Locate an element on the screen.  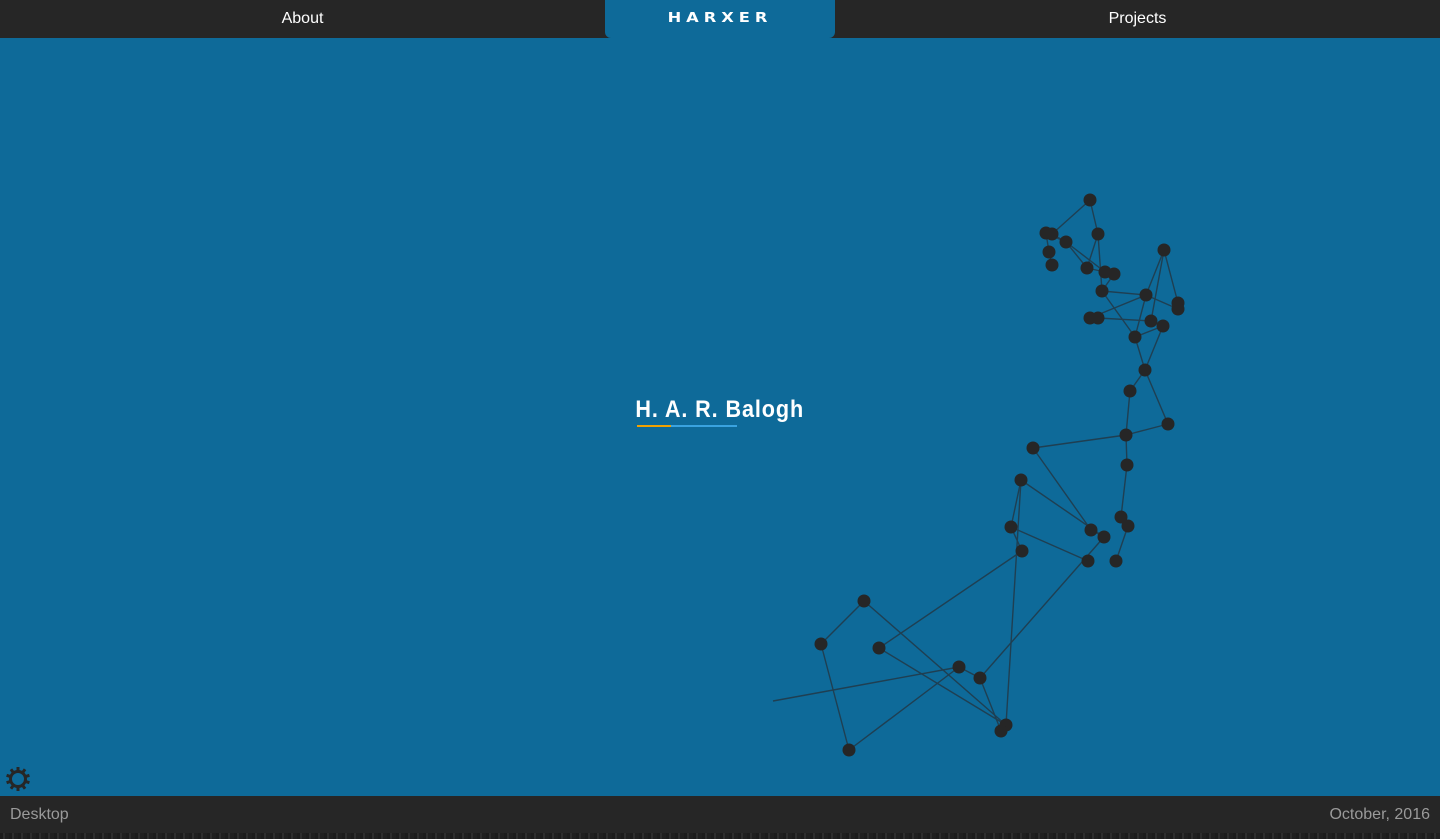
top-nav-bar: About HARXER Projects is located at coordinates (720, 19).